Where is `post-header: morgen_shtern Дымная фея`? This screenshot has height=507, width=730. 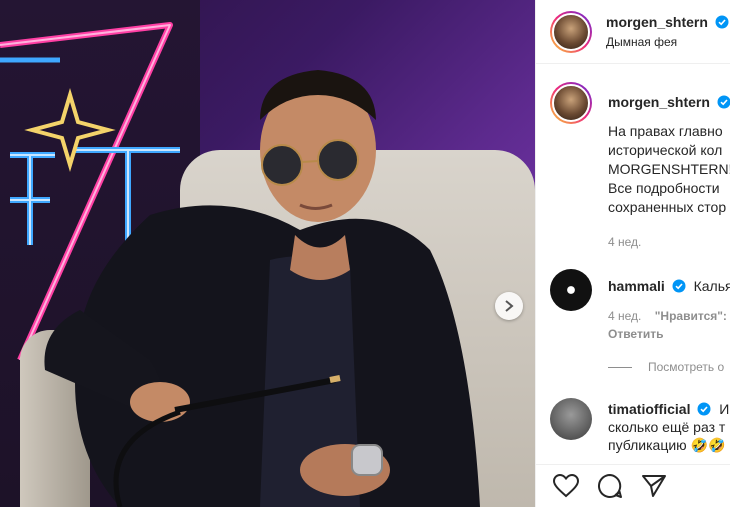 post-header: morgen_shtern Дымная фея is located at coordinates (633, 32).